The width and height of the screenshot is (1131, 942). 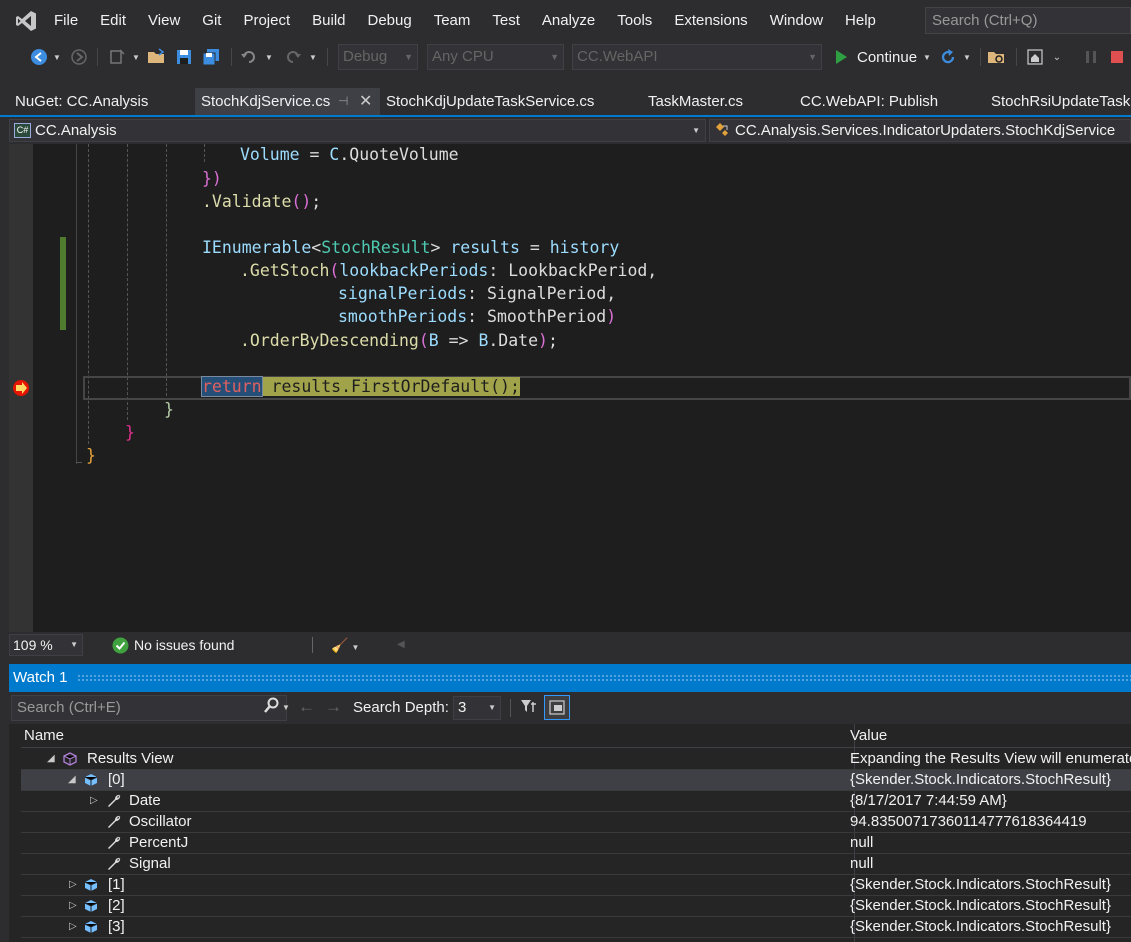 I want to click on search-depth-value: 3, so click(x=462, y=707).